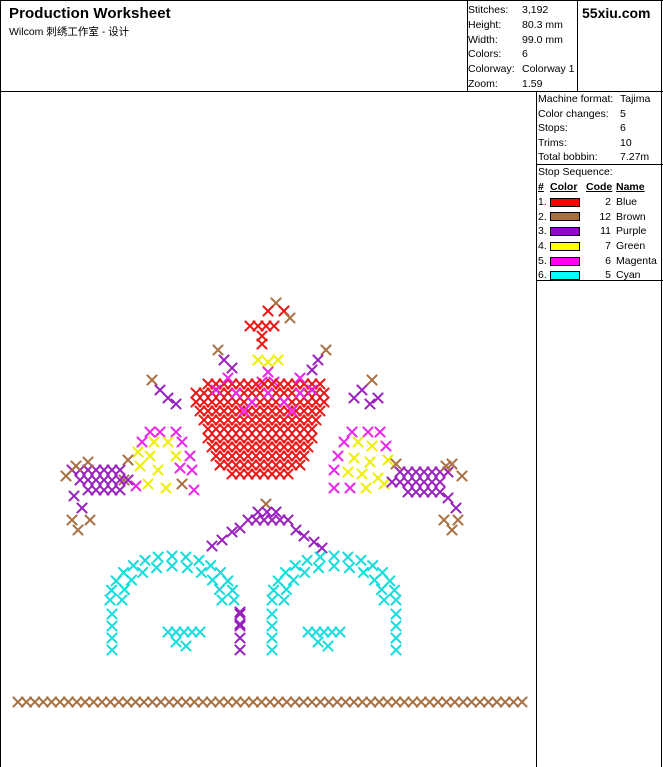  Describe the element at coordinates (552, 142) in the screenshot. I see `machine-label: Trims:` at that location.